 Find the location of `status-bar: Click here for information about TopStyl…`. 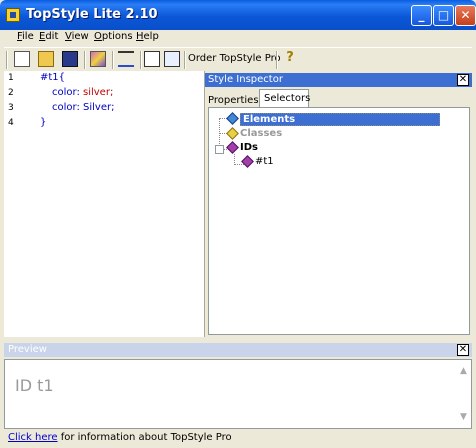

status-bar: Click here for information about TopStyl… is located at coordinates (120, 437).